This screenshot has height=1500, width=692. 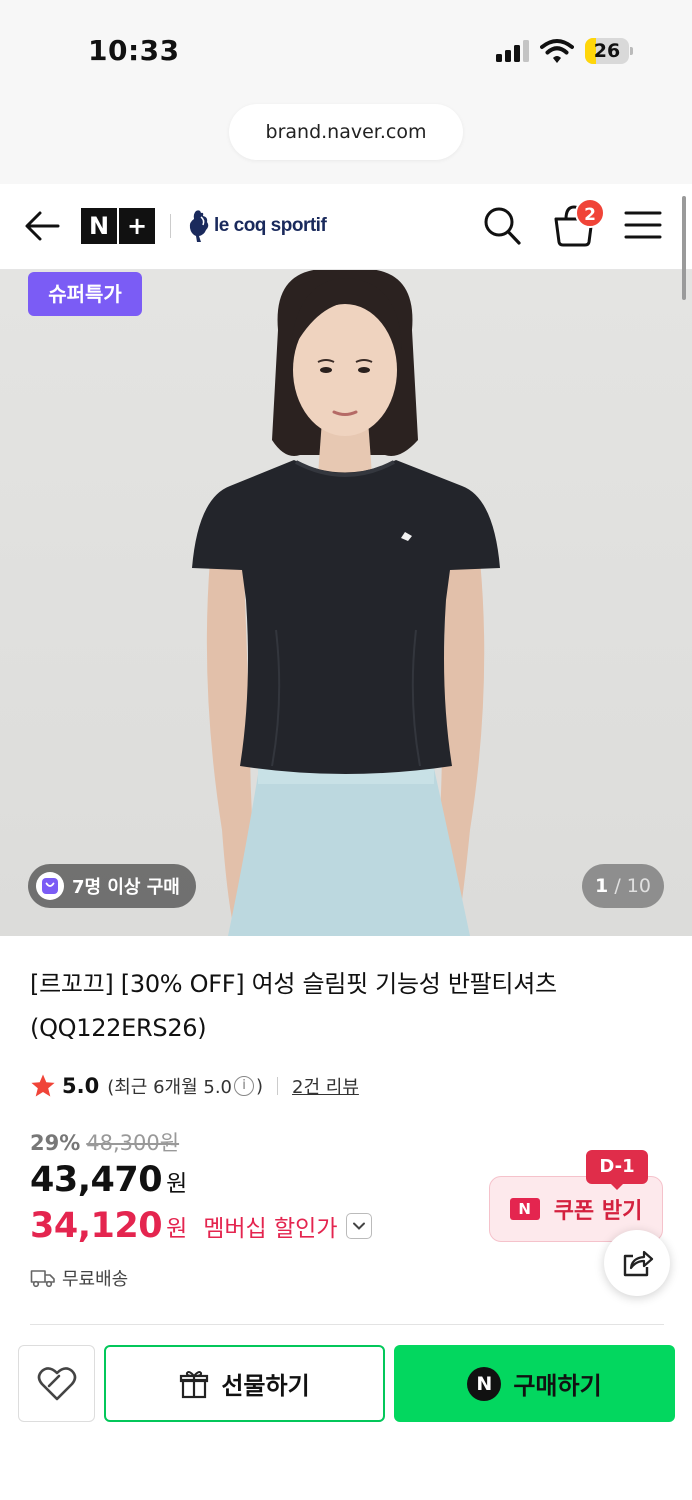 What do you see at coordinates (346, 132) in the screenshot?
I see `url-bar: brand.naver.com` at bounding box center [346, 132].